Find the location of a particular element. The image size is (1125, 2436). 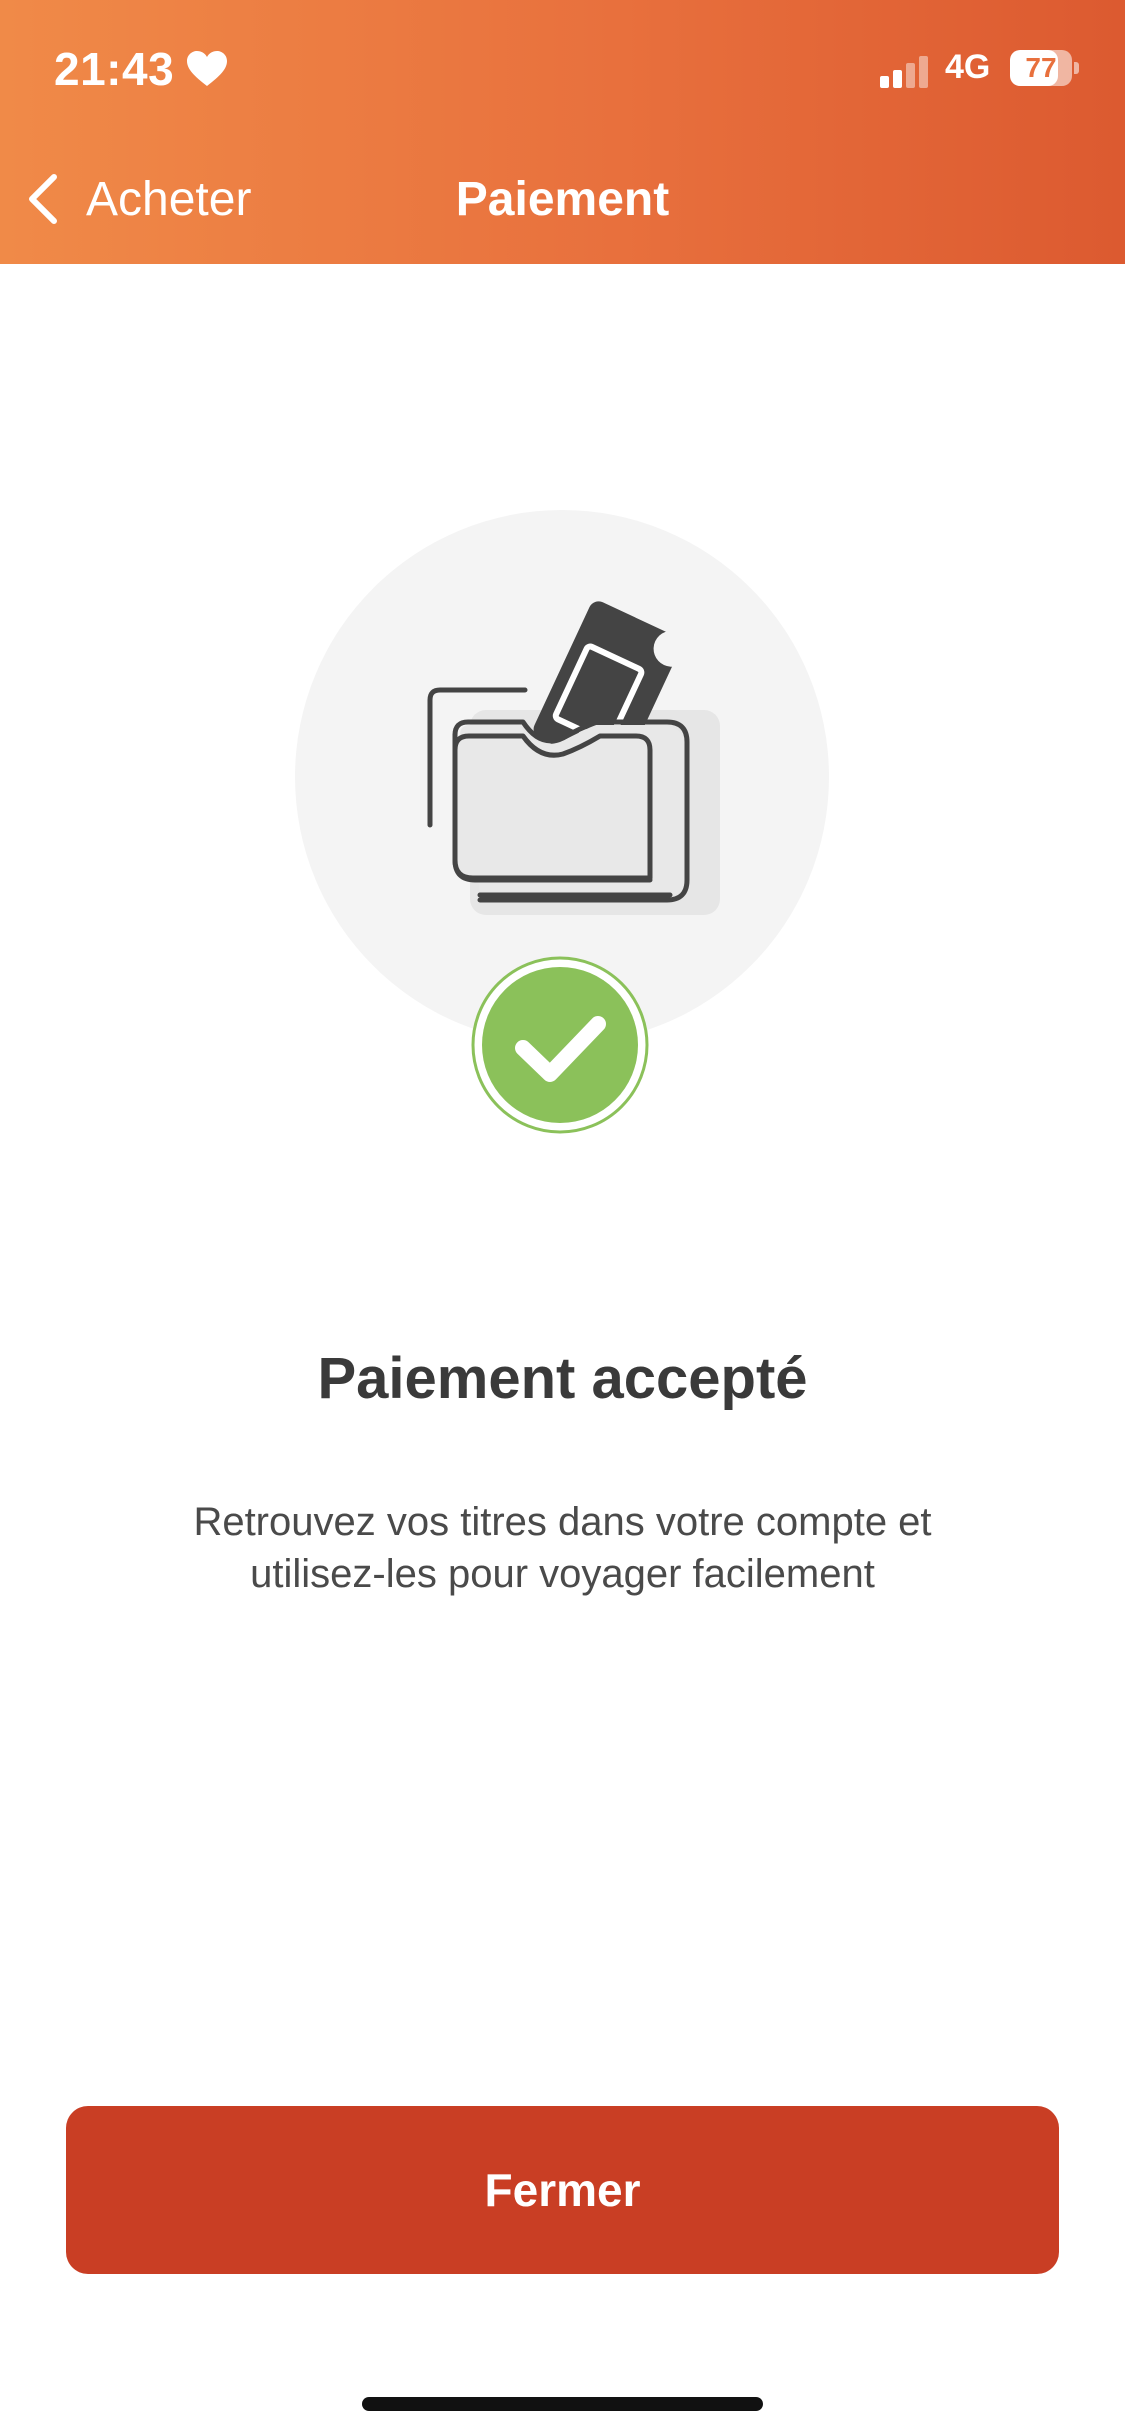

heart-icon is located at coordinates (207, 68).